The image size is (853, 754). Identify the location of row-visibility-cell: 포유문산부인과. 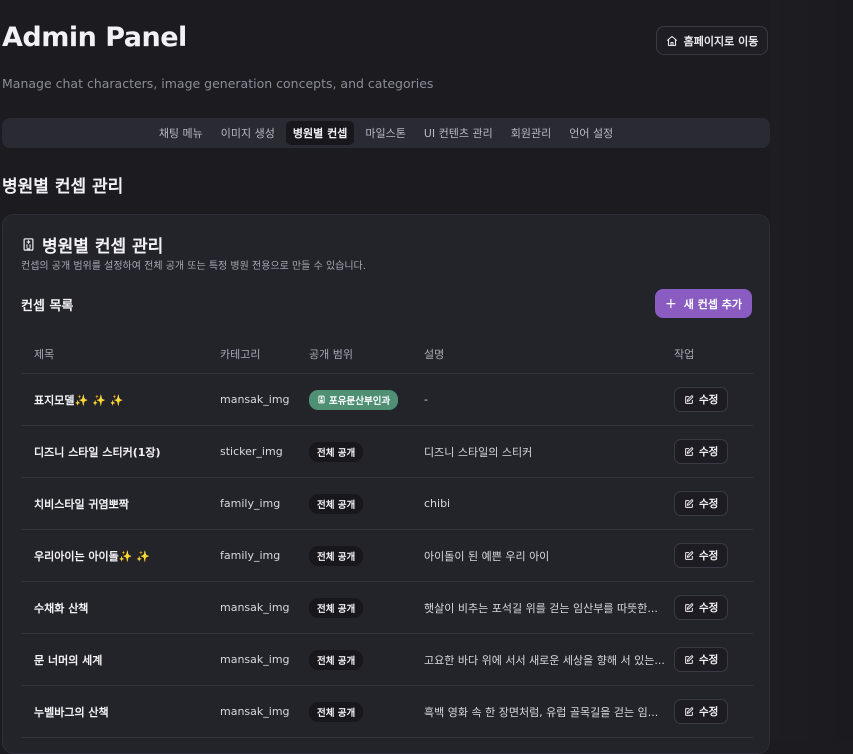
(366, 399).